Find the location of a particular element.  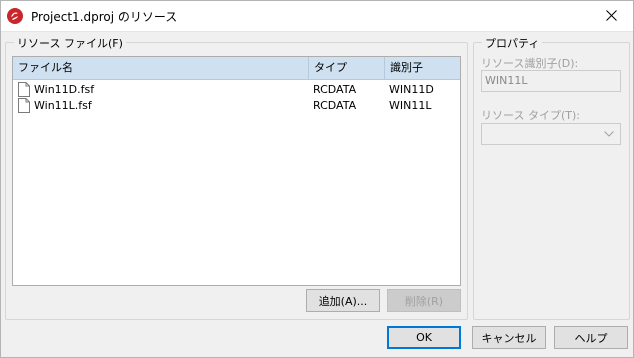

help-button: ヘルプ is located at coordinates (591, 337).